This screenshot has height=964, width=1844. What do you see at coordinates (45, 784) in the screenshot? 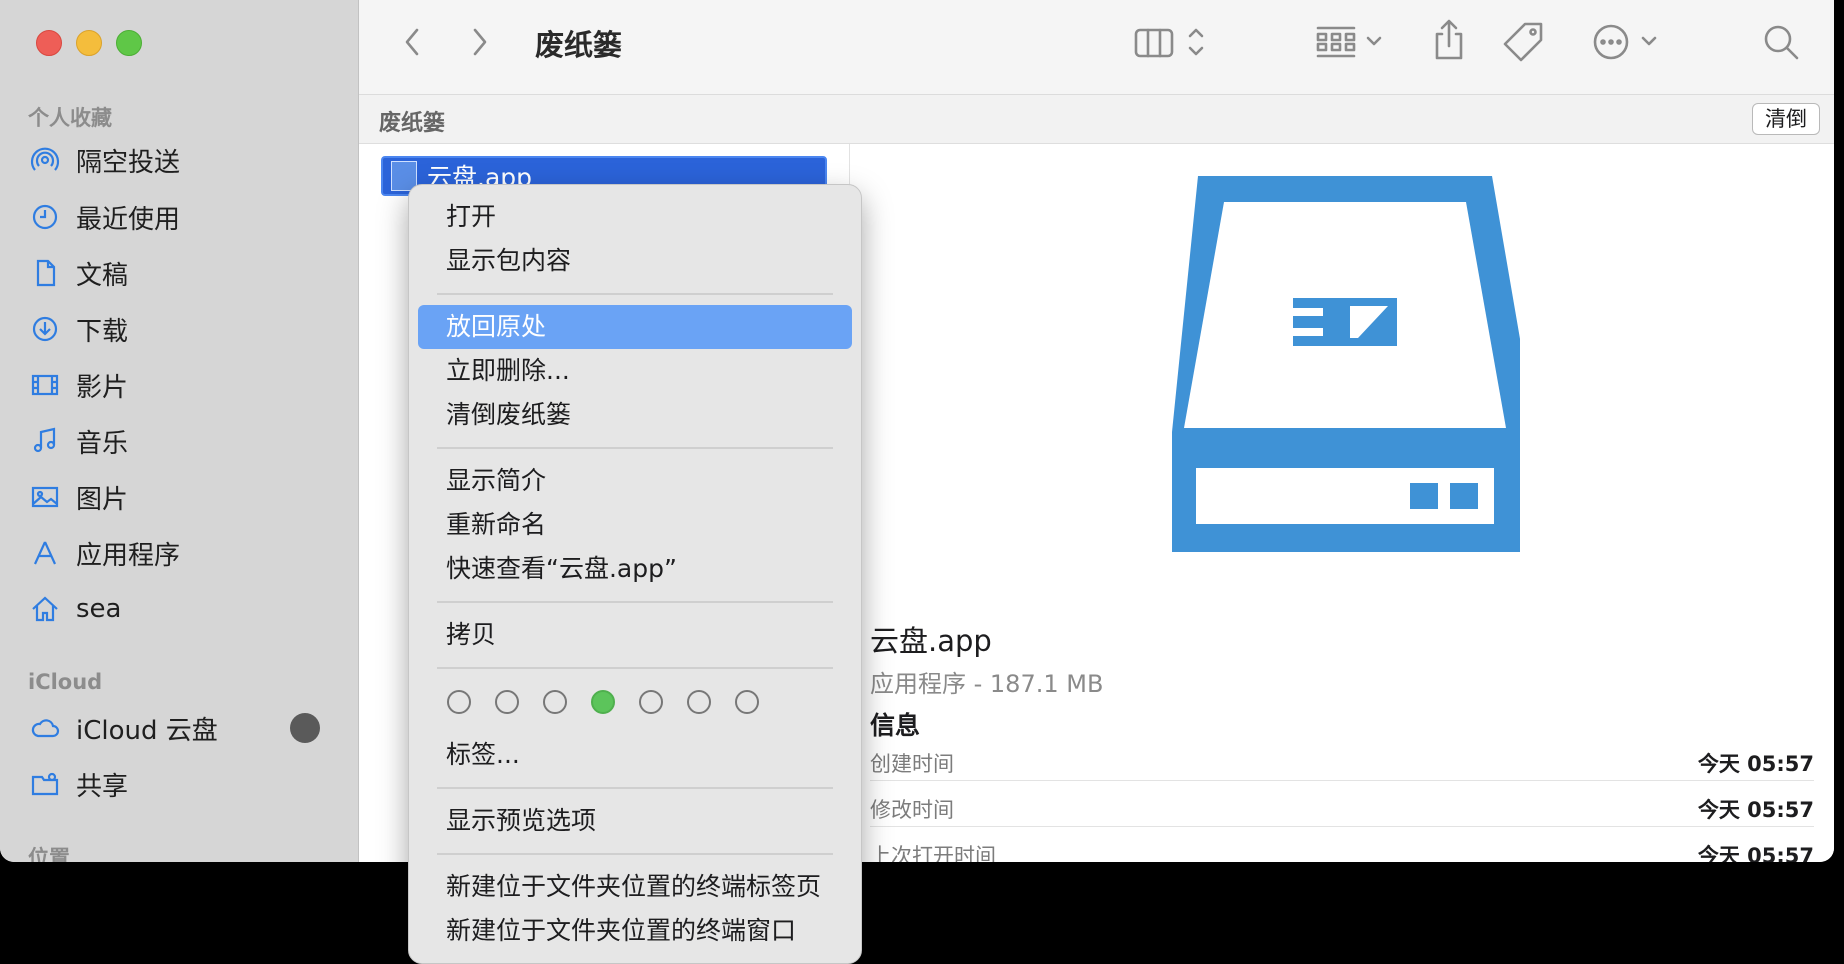
I see `shared-folder-icon` at bounding box center [45, 784].